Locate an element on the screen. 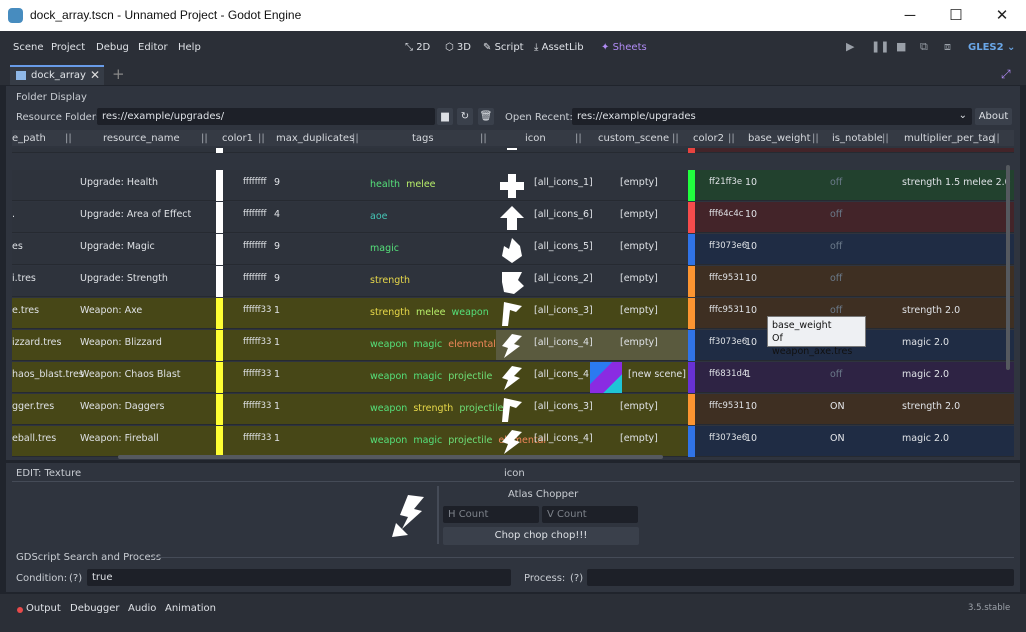  cell-icon-name: [all_icons_1] is located at coordinates (563, 182).